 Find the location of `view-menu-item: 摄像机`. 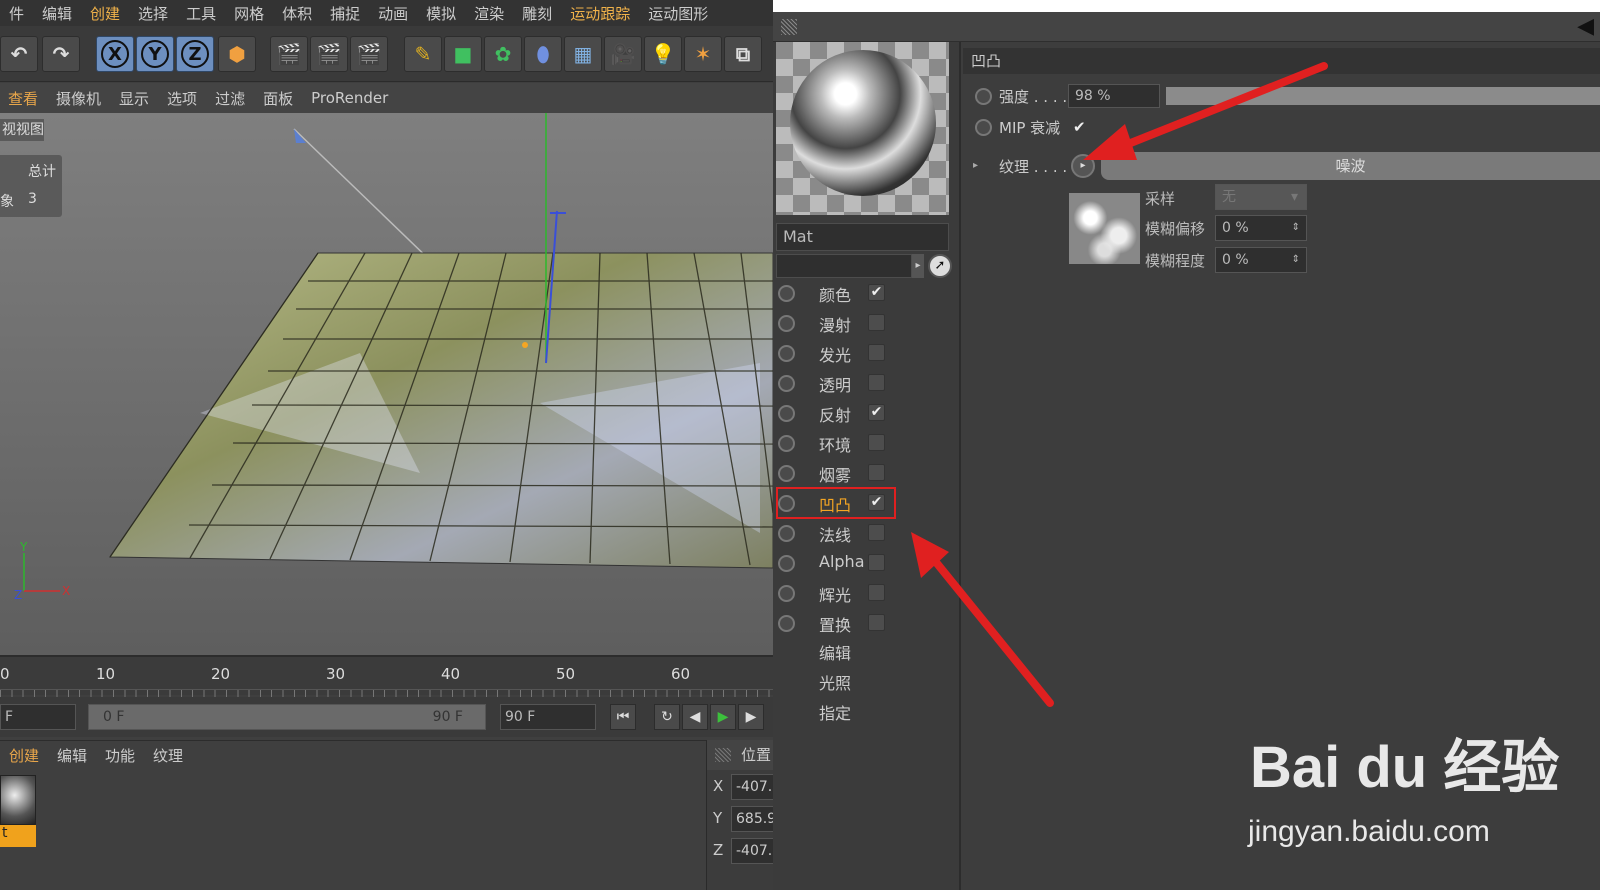

view-menu-item: 摄像机 is located at coordinates (78, 98).